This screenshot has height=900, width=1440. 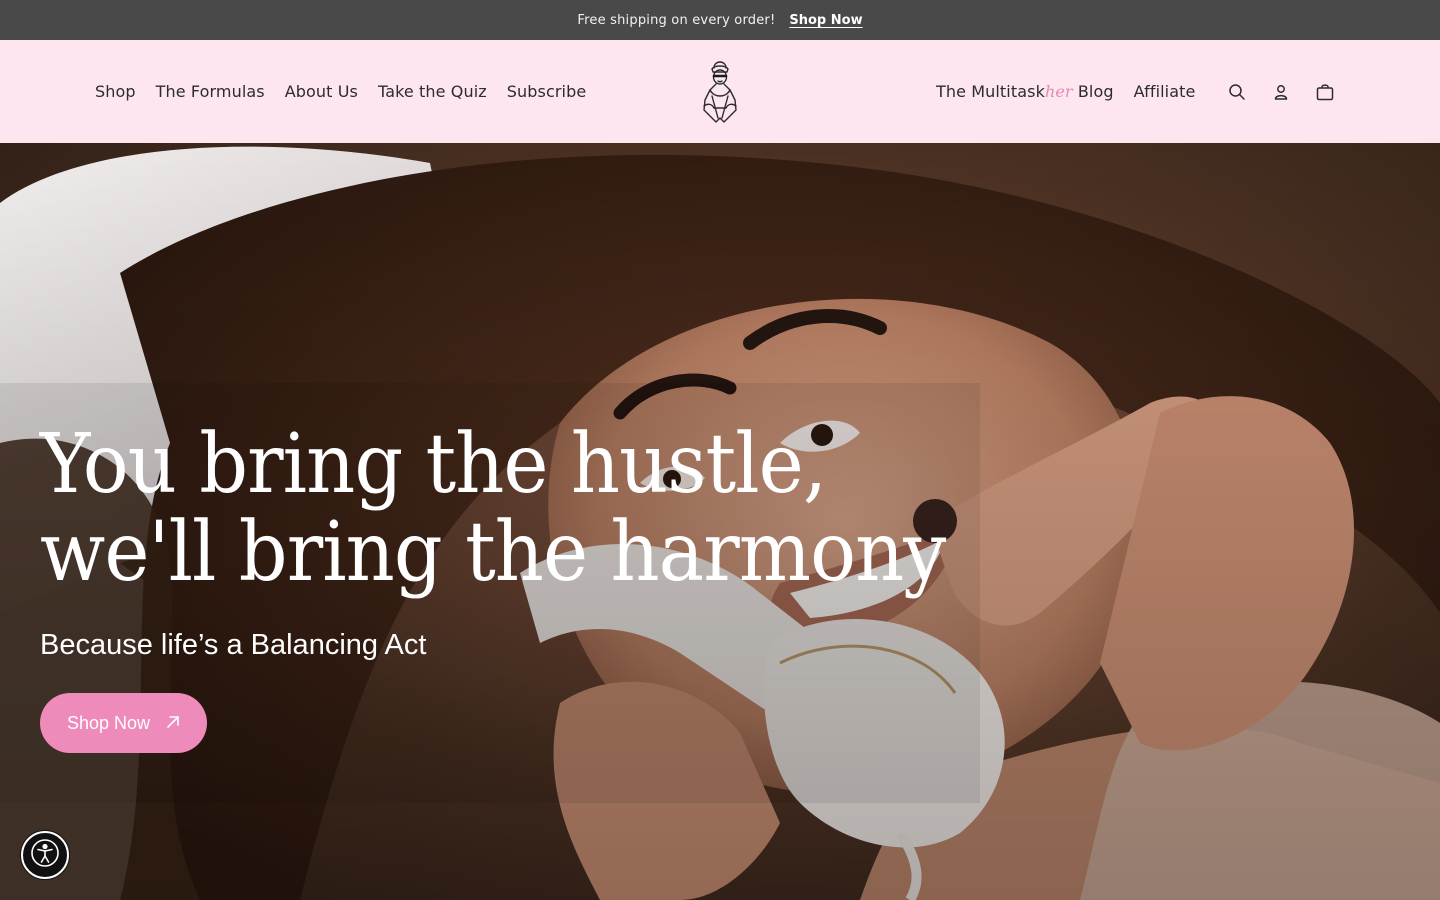 I want to click on header-icons, so click(x=1281, y=91).